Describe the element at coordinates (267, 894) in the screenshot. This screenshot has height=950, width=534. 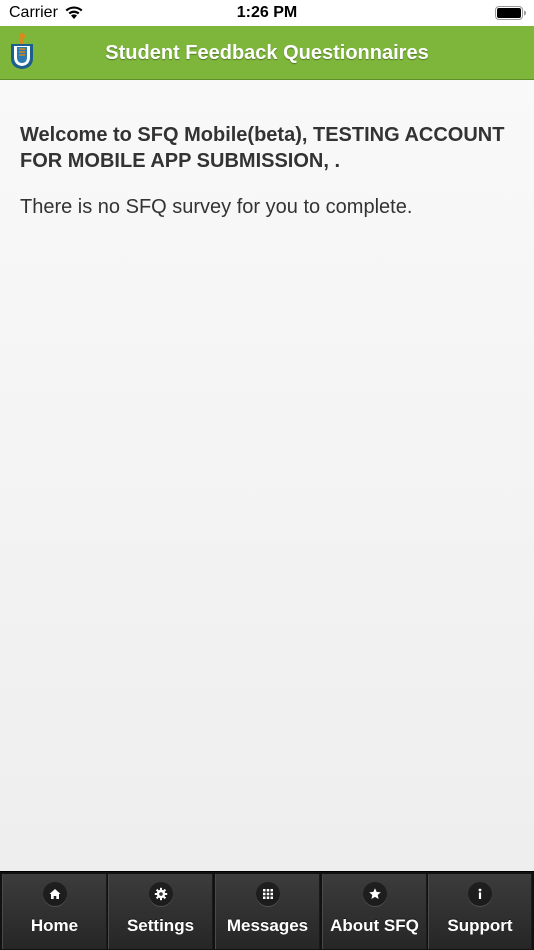
I see `grid-icon` at that location.